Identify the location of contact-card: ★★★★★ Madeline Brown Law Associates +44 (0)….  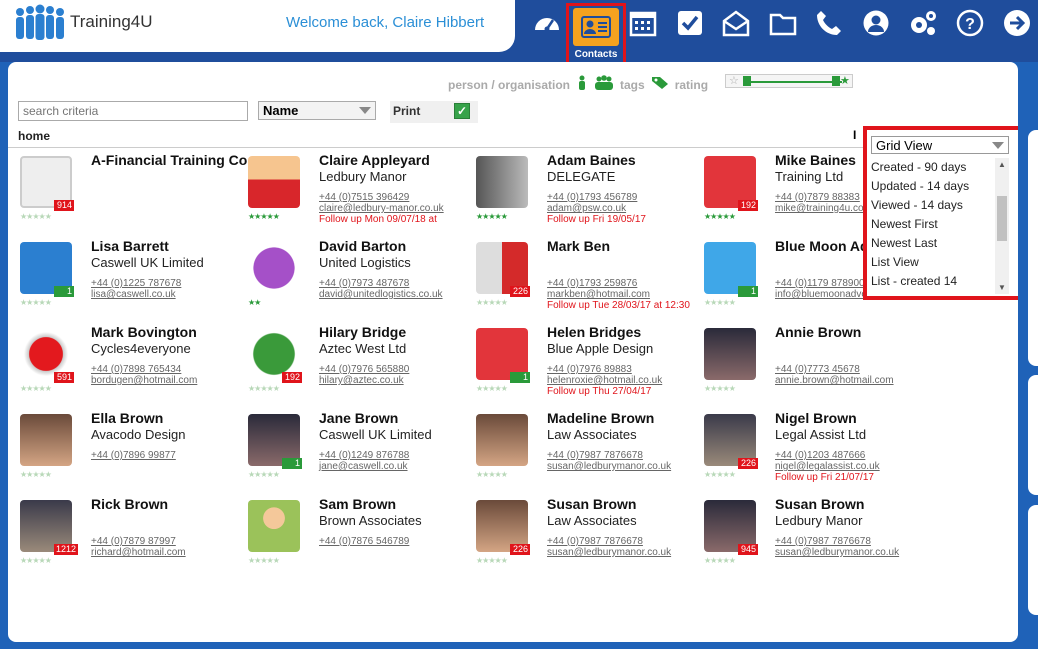
(586, 453).